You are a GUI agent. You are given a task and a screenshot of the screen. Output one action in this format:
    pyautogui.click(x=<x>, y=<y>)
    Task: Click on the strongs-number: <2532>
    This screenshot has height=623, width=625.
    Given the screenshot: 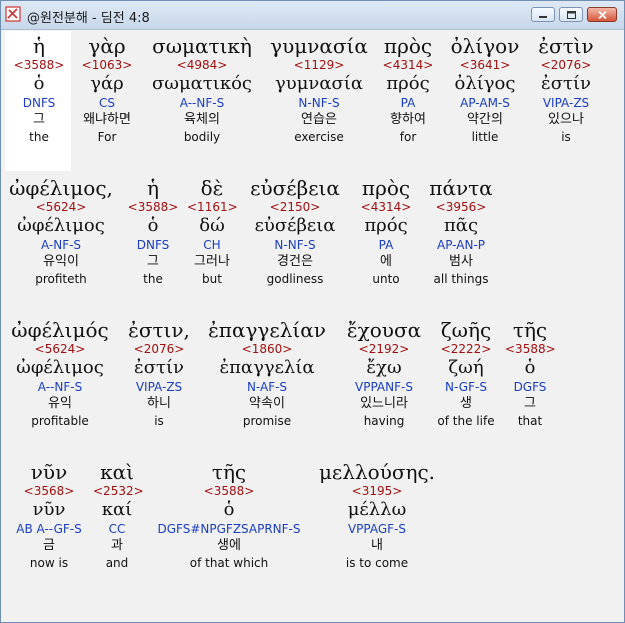 What is the action you would take?
    pyautogui.click(x=118, y=491)
    